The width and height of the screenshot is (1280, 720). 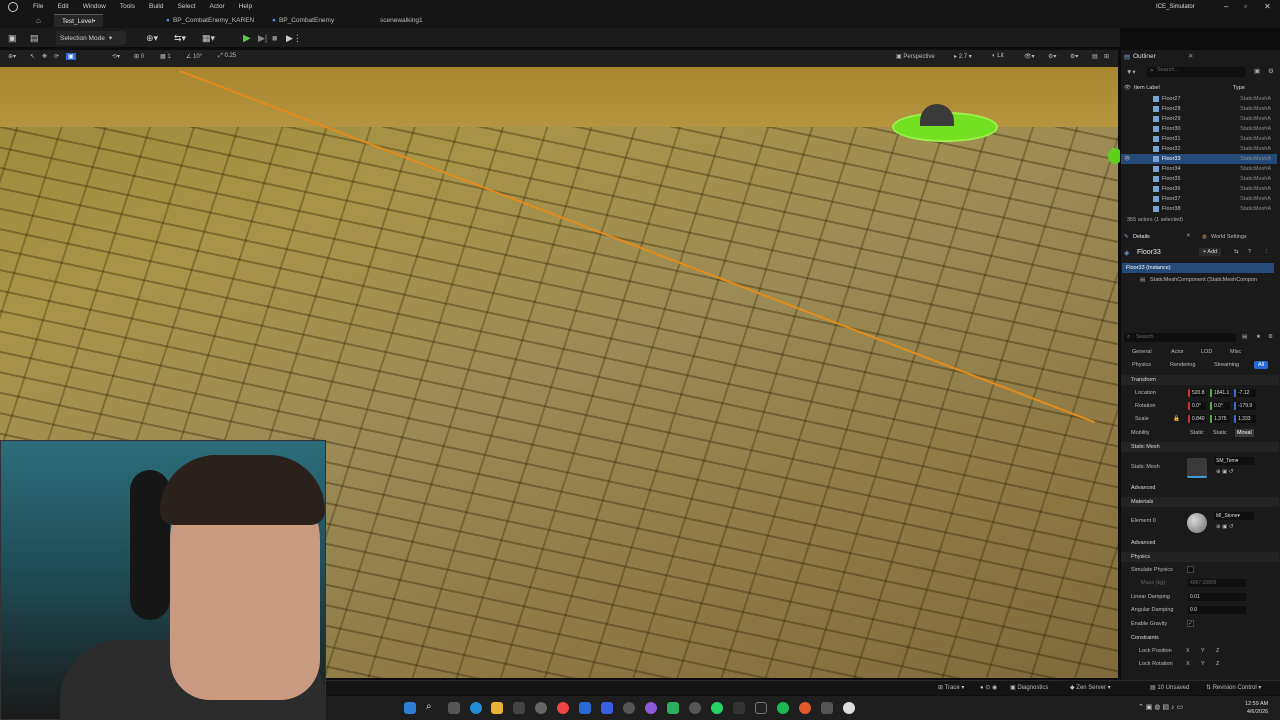 I want to click on location-x: 520.8, so click(x=1197, y=393).